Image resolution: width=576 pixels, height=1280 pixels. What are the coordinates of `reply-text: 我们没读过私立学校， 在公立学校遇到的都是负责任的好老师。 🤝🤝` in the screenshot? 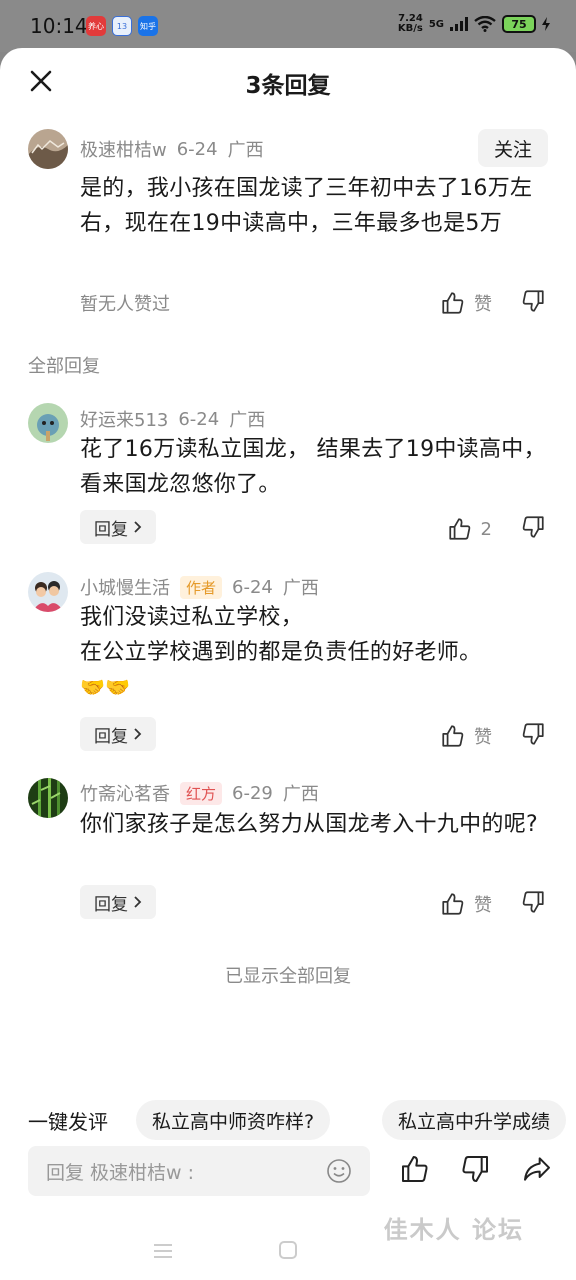 It's located at (313, 652).